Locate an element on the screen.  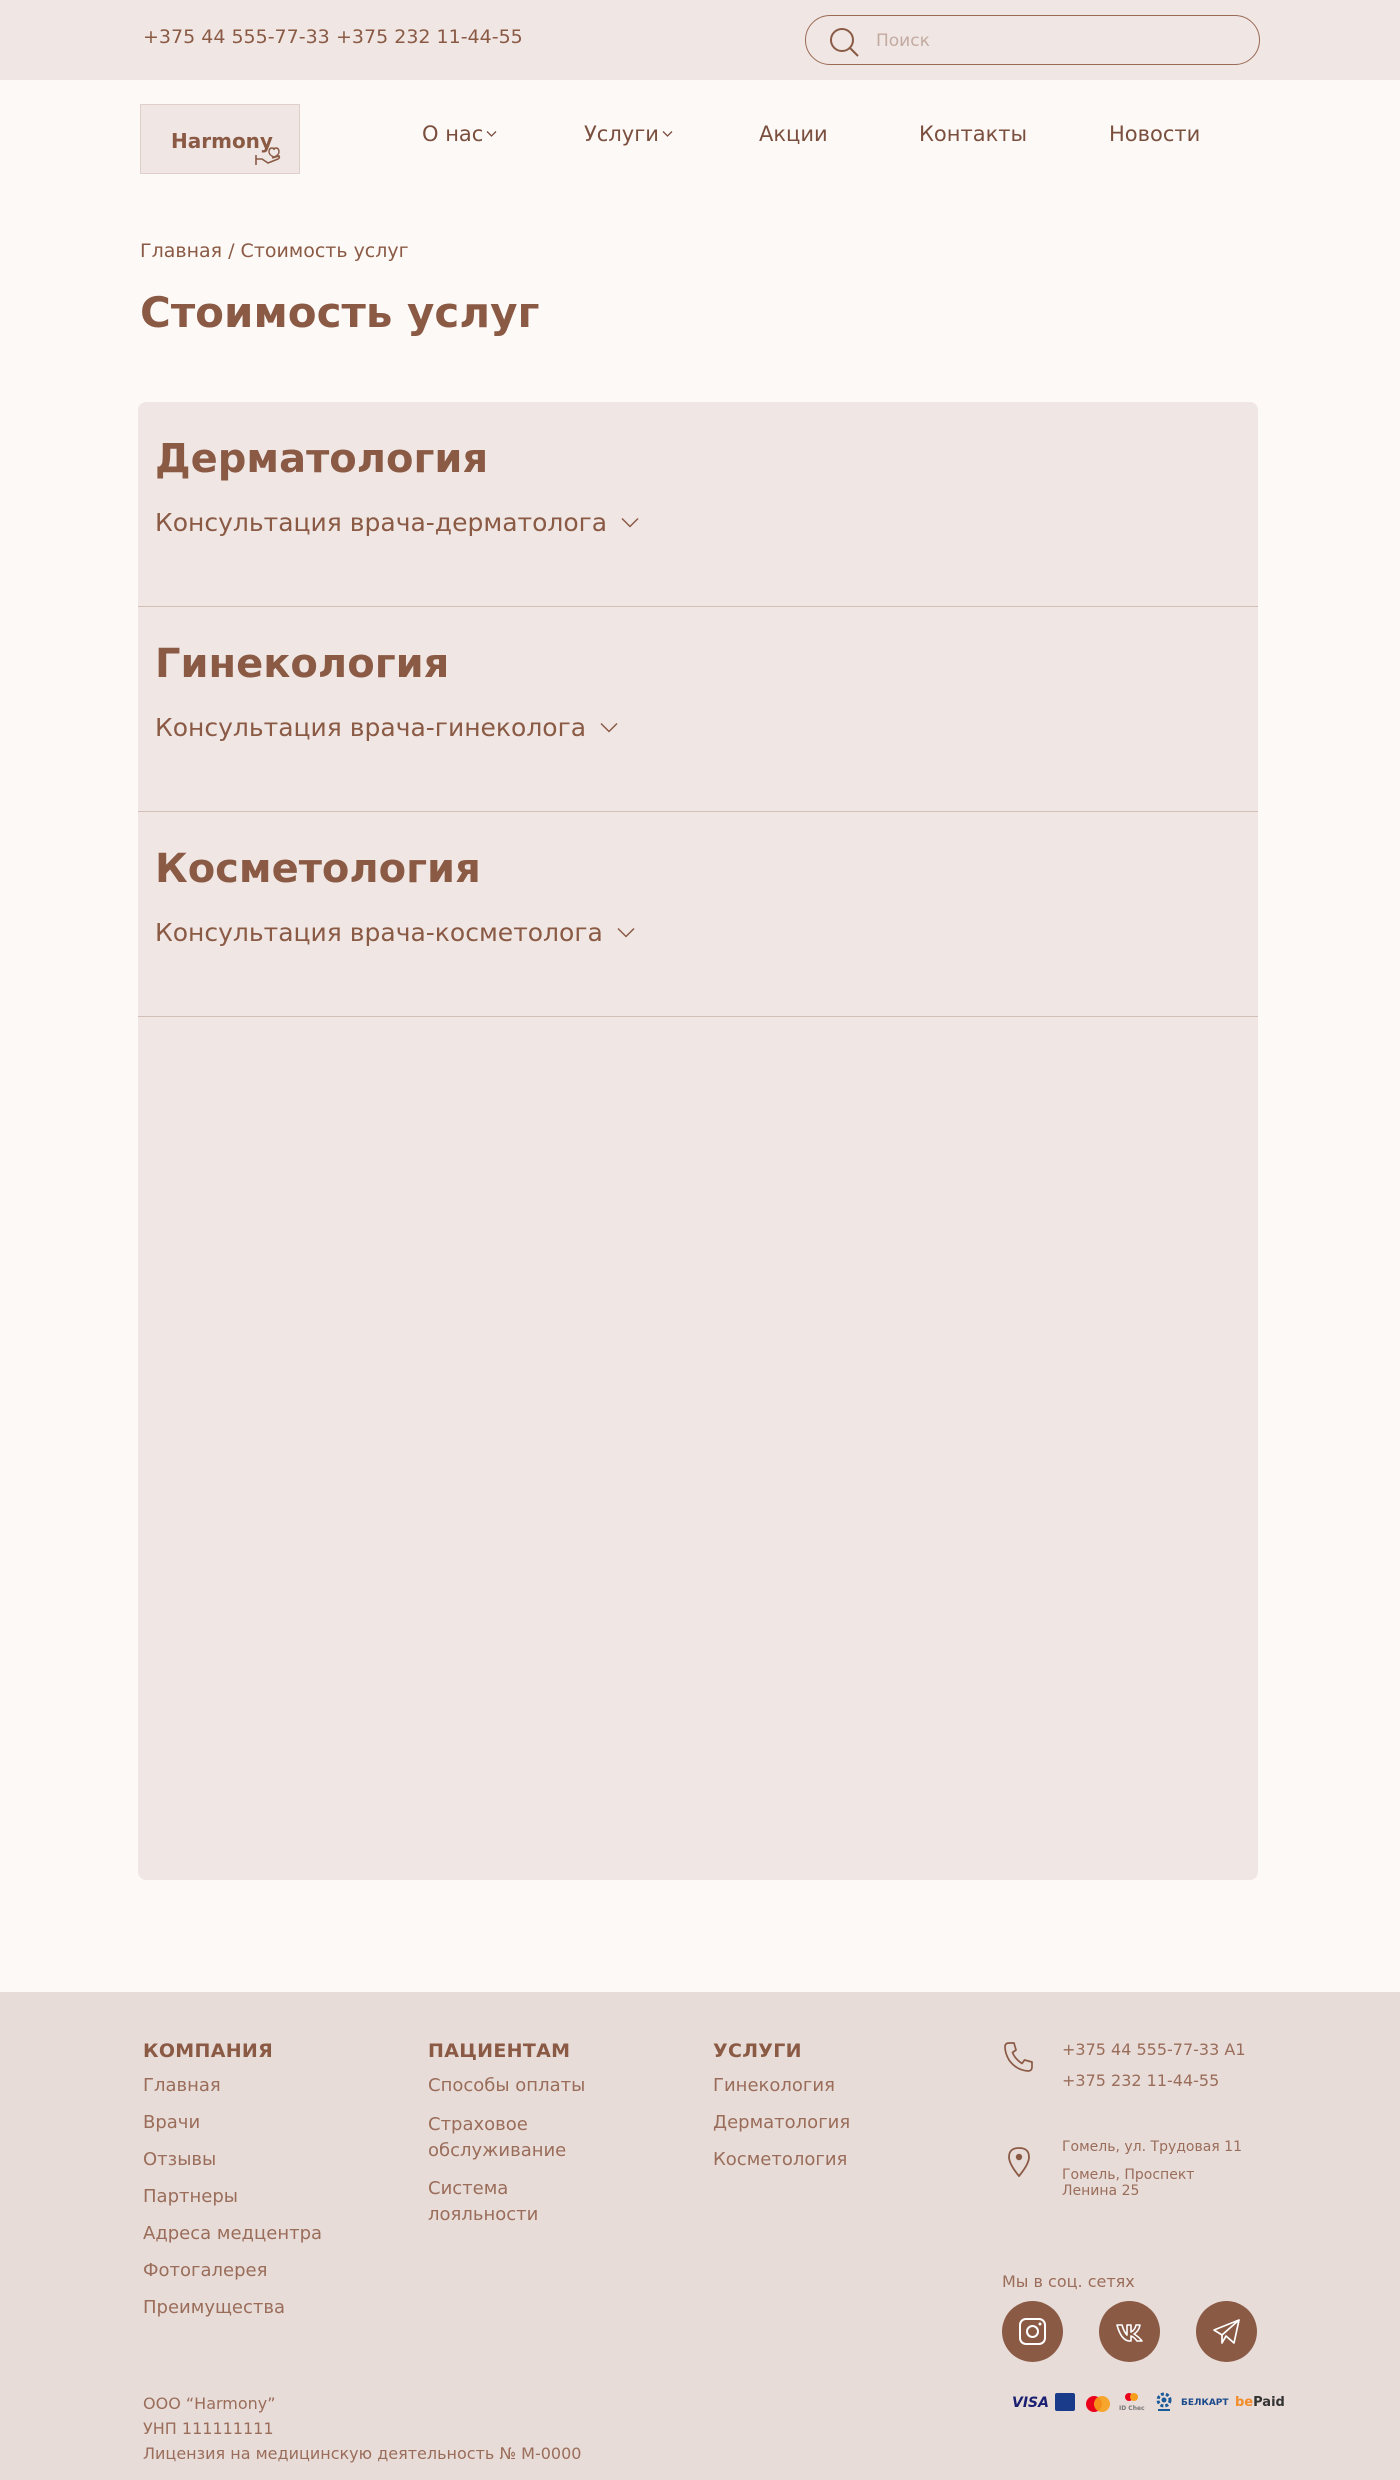
nav-promotions-label: Акции is located at coordinates (793, 134).